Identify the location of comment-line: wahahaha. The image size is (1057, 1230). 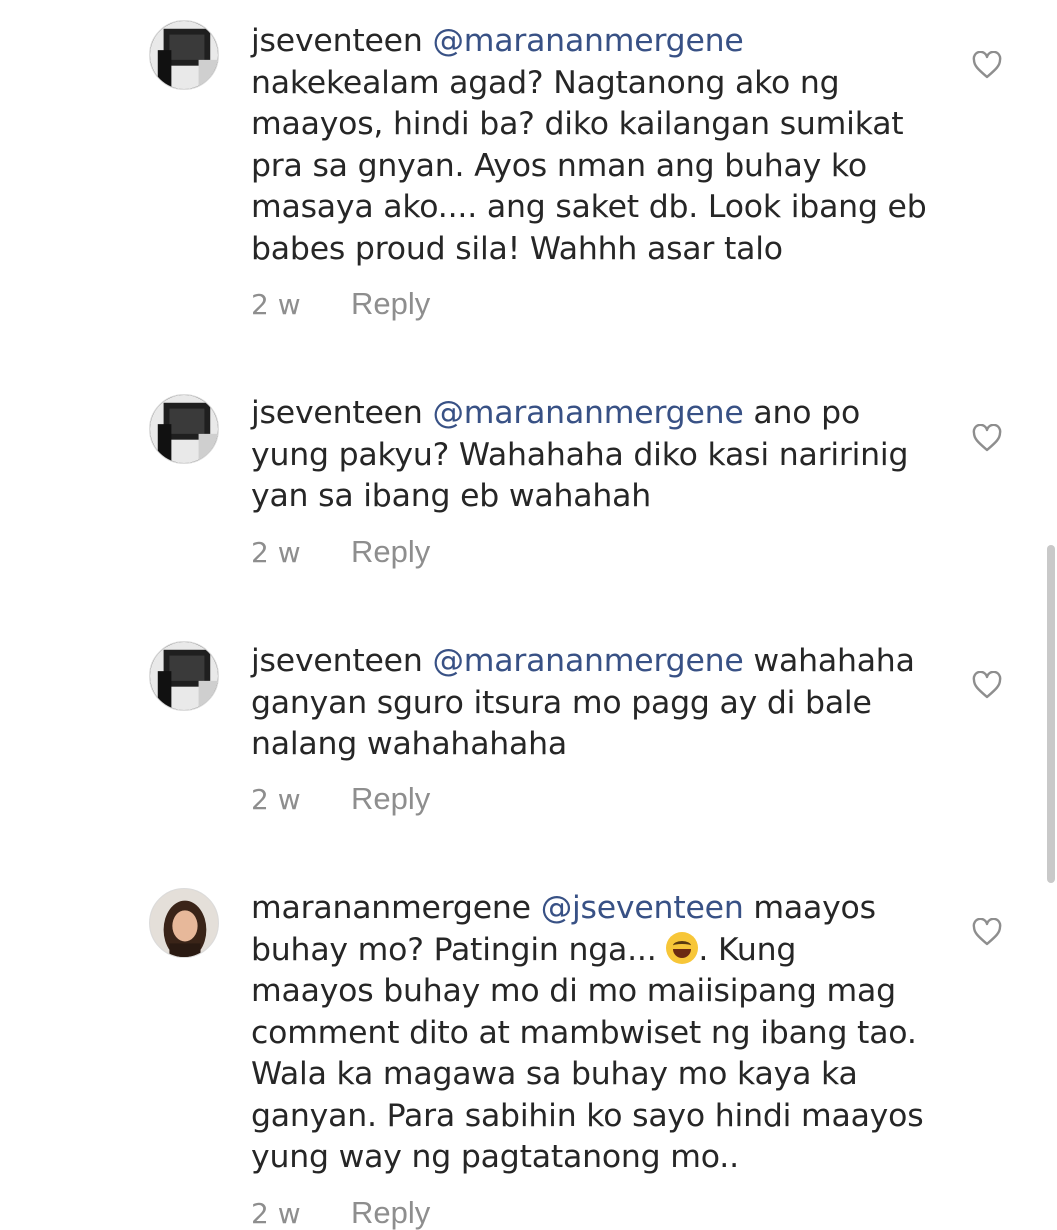
(829, 661).